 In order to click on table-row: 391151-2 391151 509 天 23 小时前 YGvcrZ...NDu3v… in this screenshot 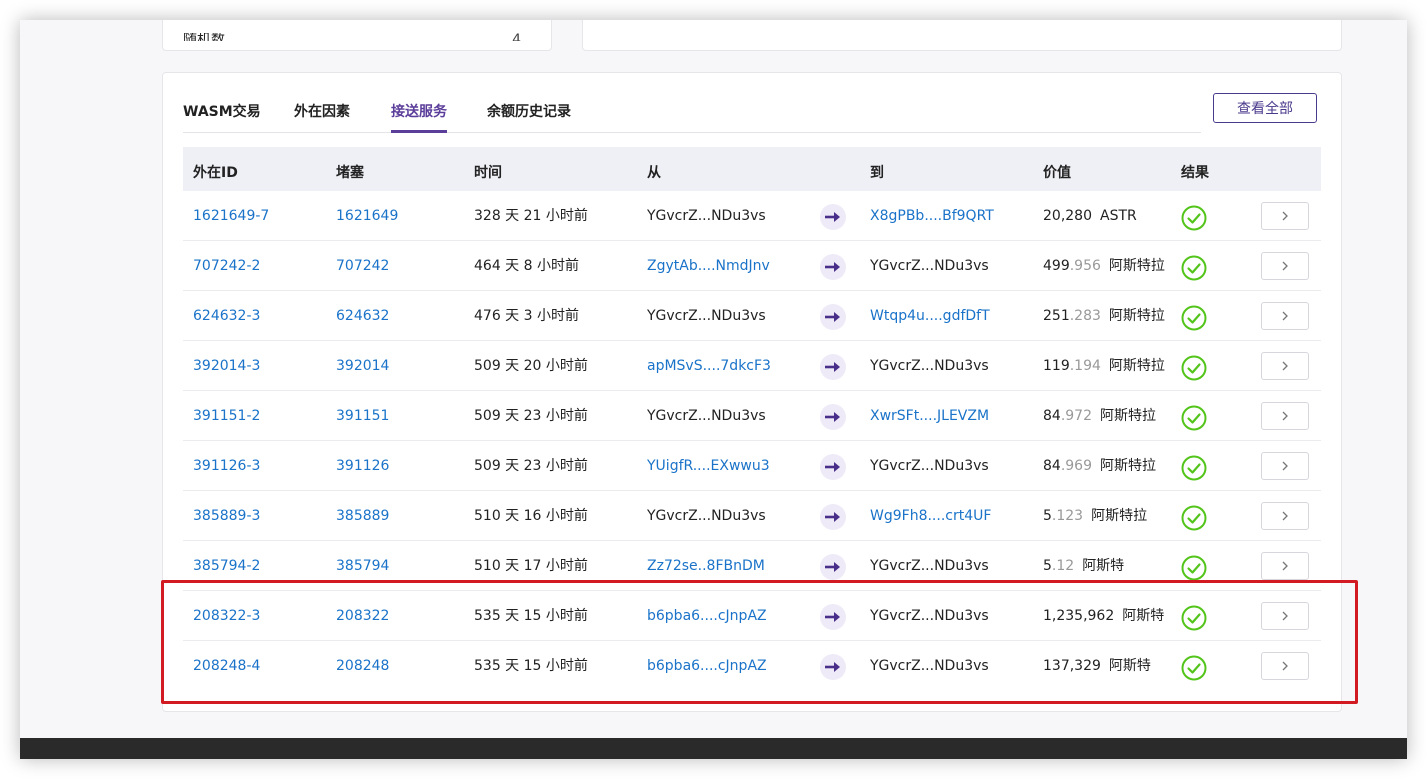, I will do `click(752, 416)`.